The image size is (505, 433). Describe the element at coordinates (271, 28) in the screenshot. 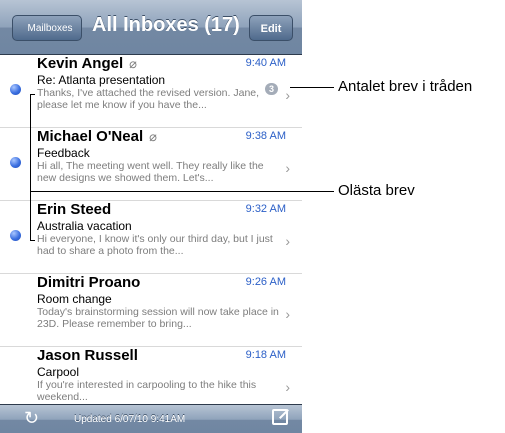

I see `edit-button: Edit` at that location.